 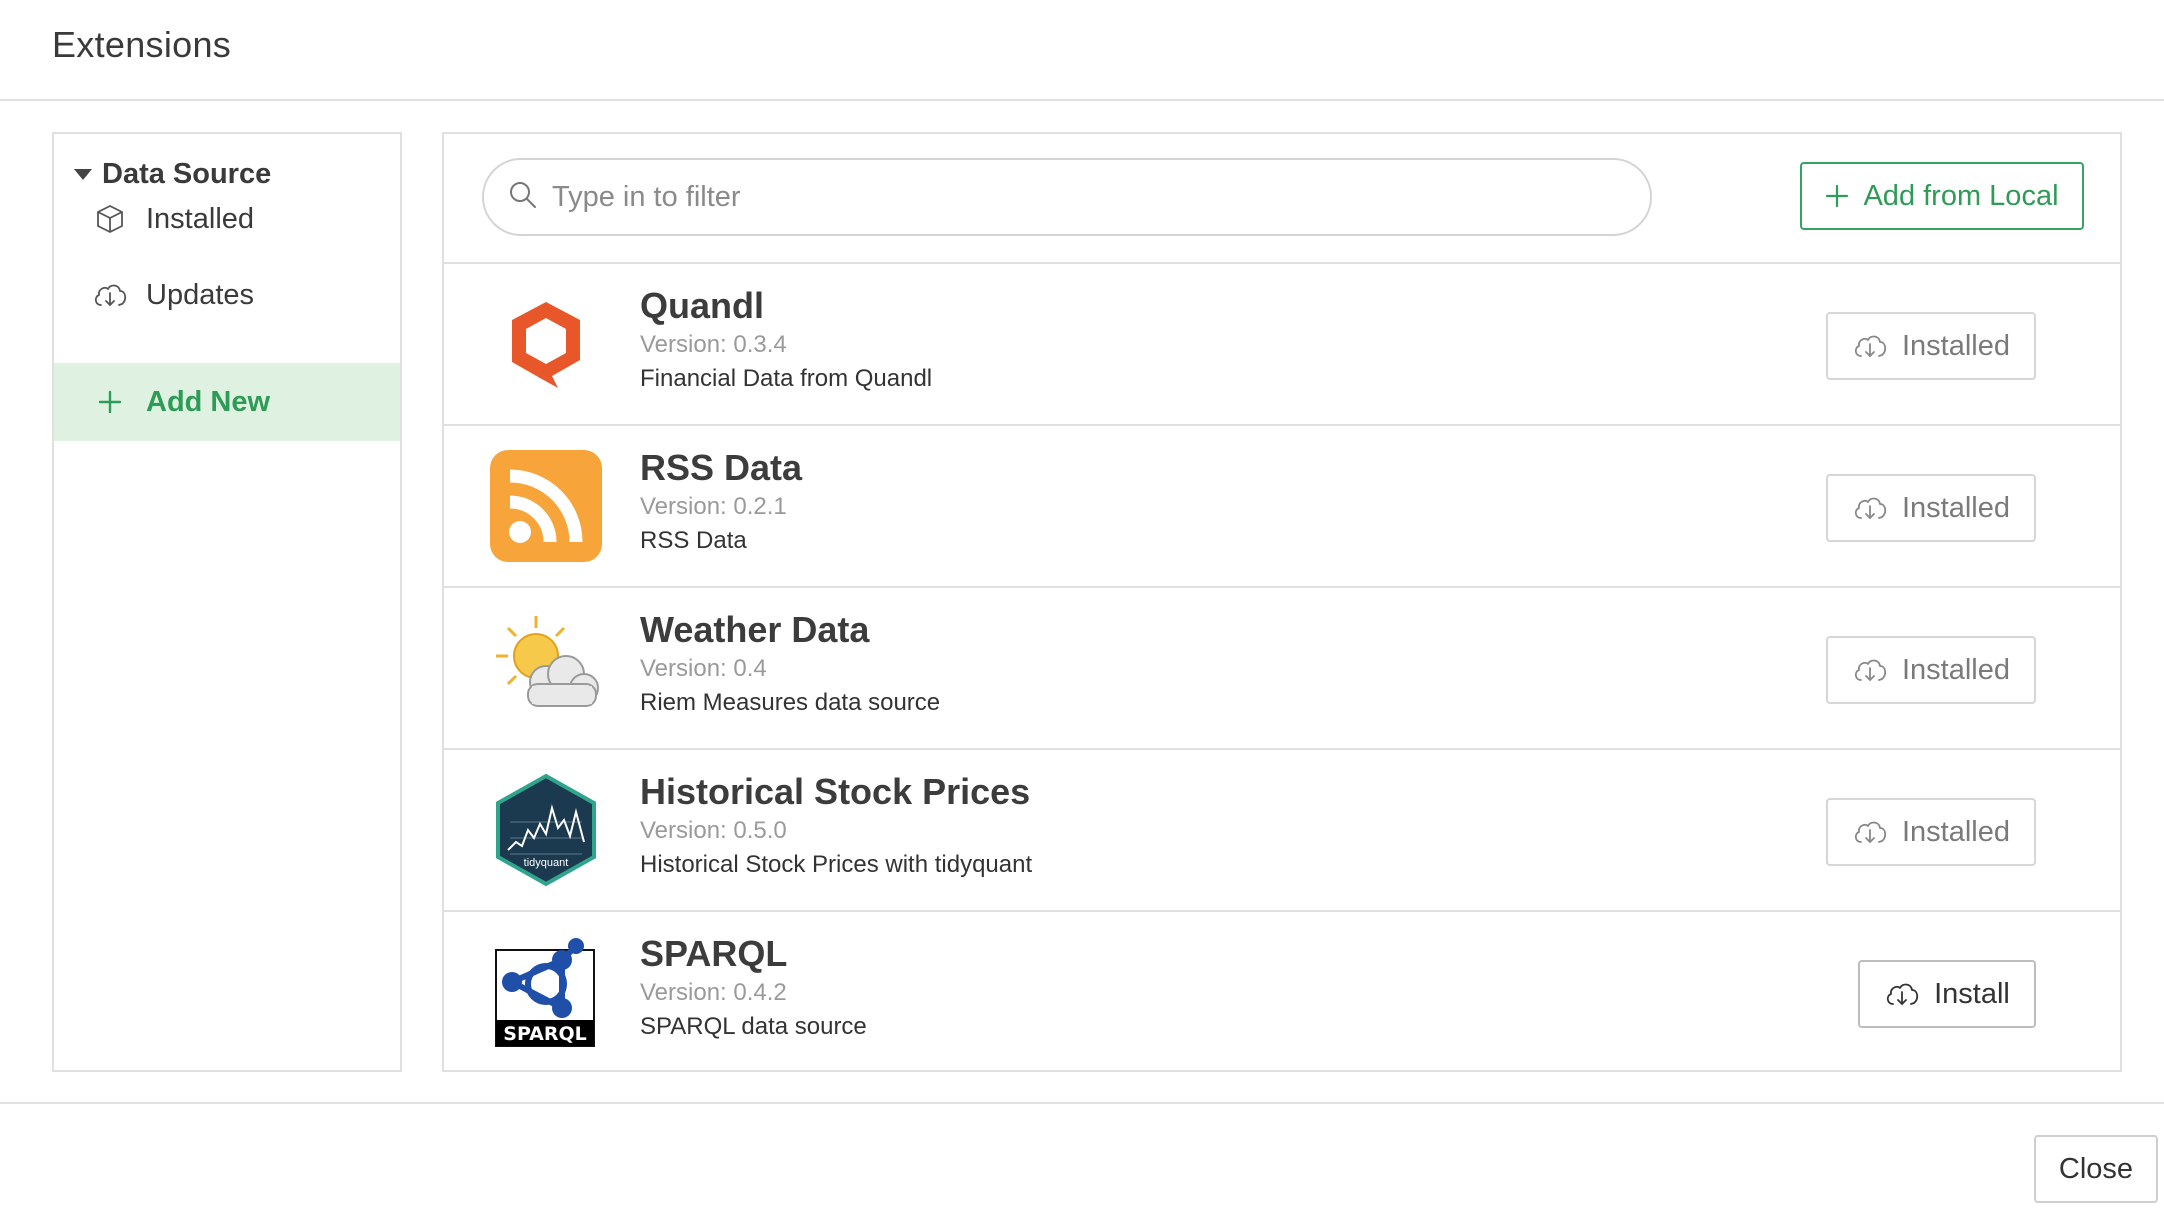 I want to click on extension-name: SPARQL, so click(x=714, y=953).